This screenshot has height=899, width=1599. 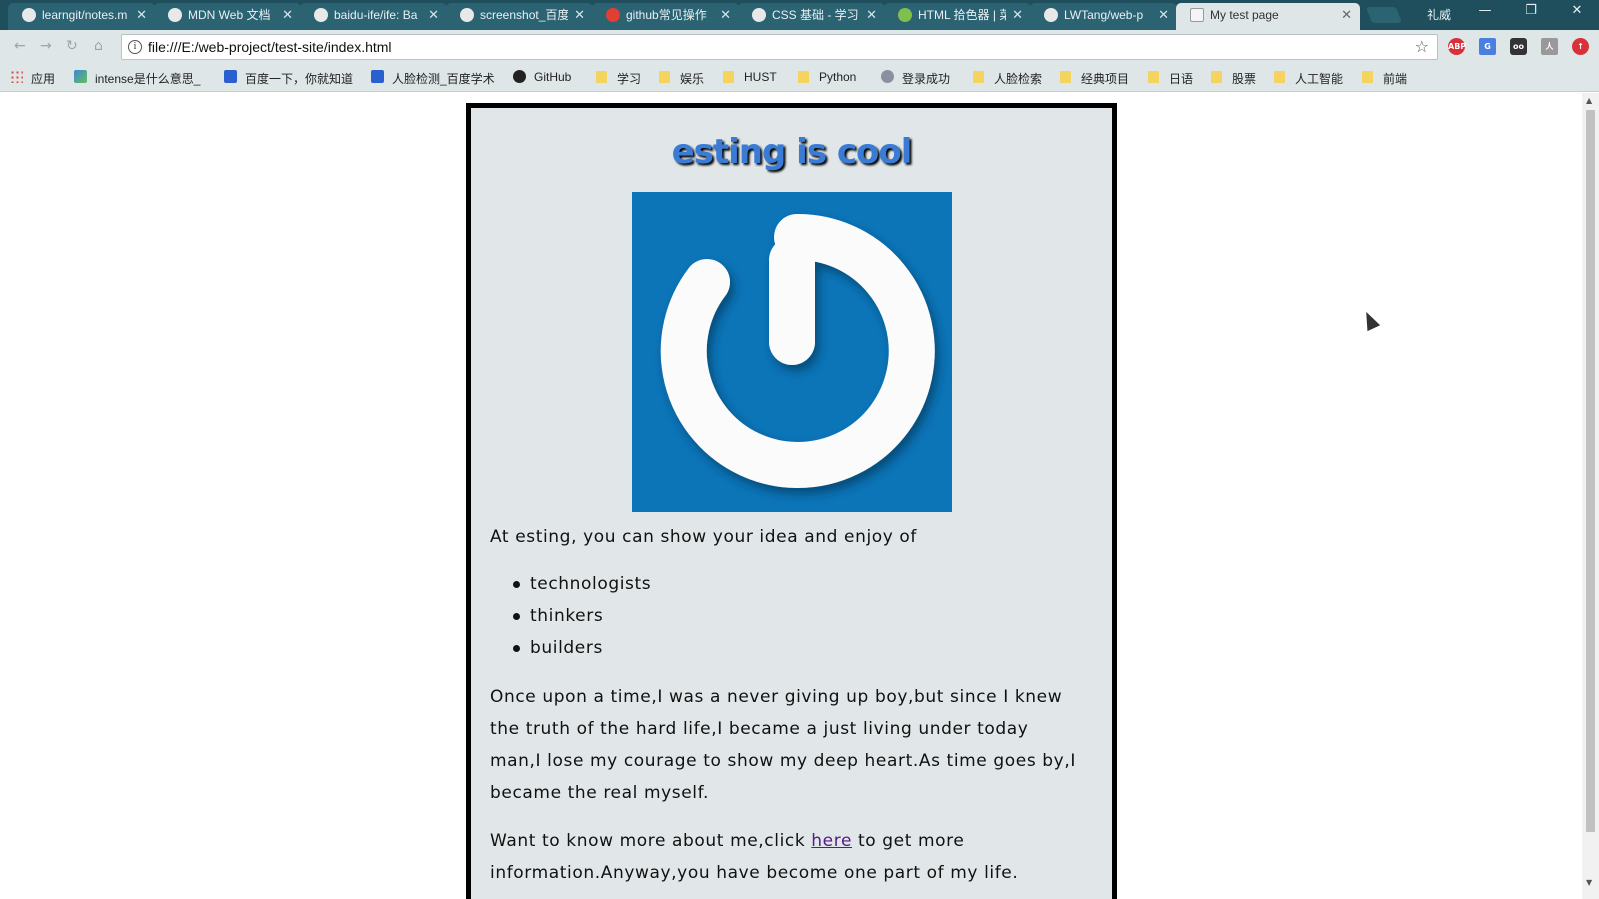 I want to click on globe-icon, so click(x=887, y=76).